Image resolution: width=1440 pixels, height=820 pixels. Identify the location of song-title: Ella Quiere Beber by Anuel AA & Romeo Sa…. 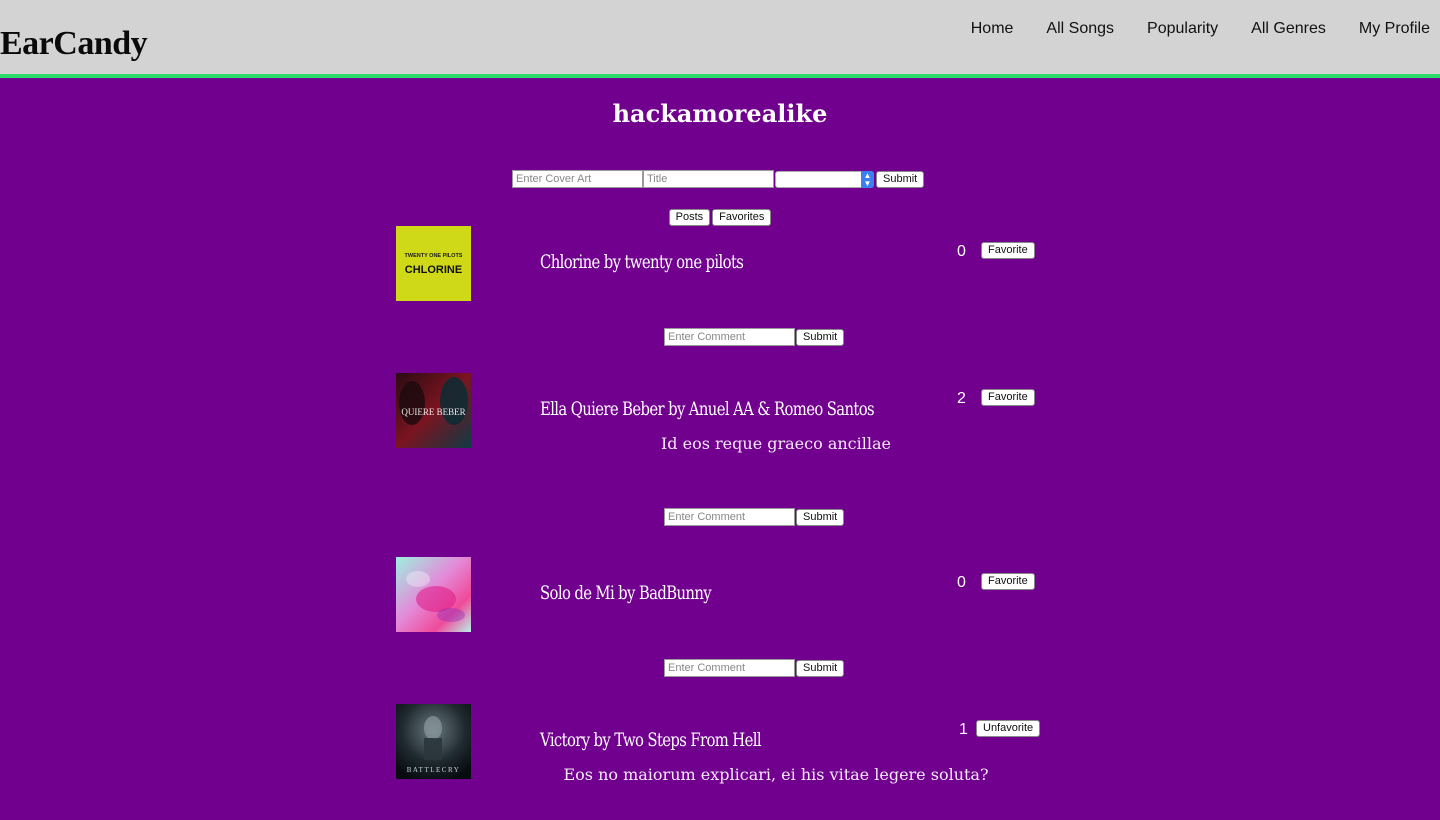
(707, 409).